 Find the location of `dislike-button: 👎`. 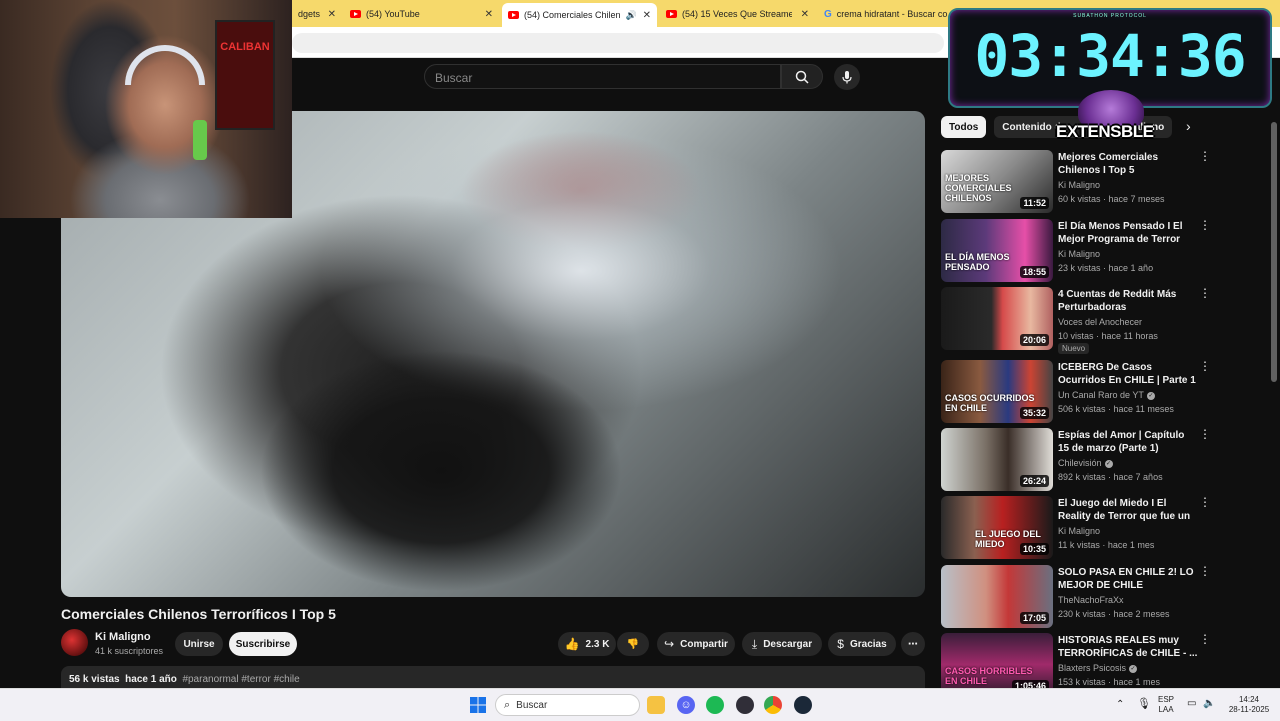

dislike-button: 👎 is located at coordinates (633, 644).